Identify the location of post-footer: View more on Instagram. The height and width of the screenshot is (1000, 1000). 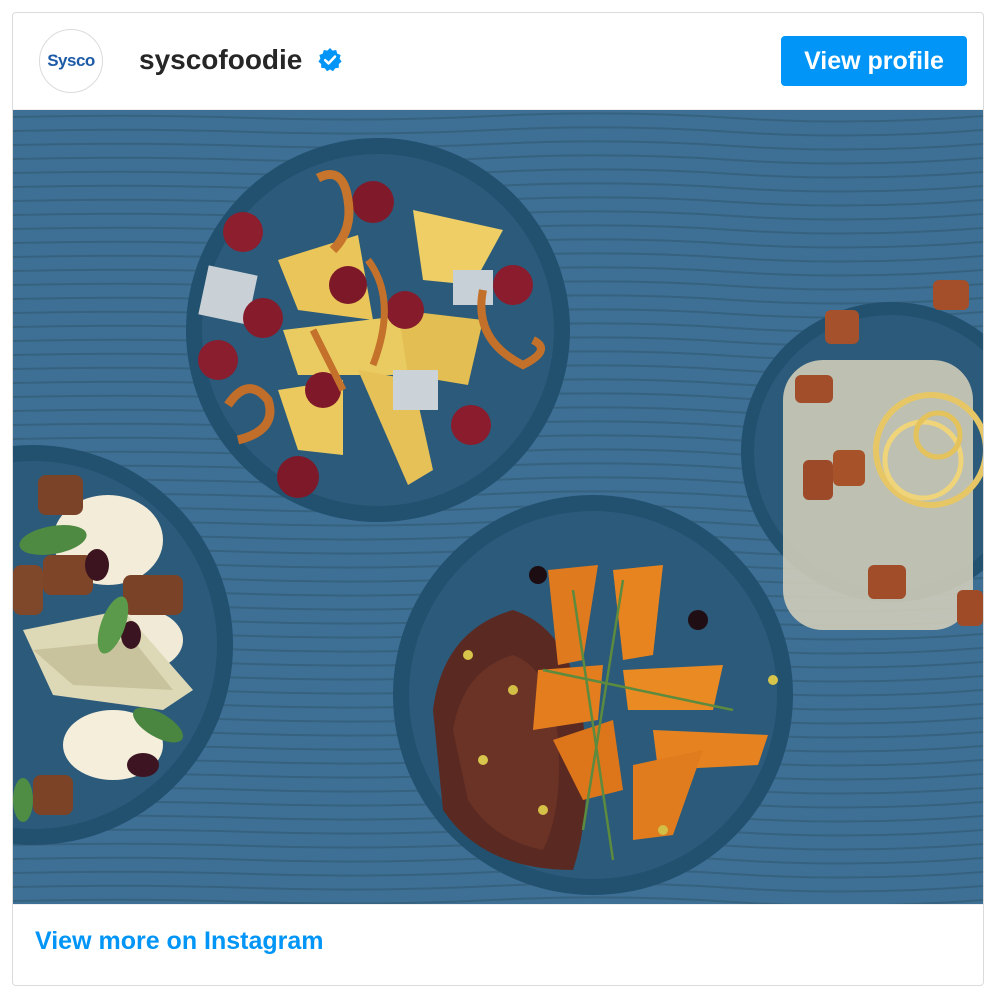
(498, 944).